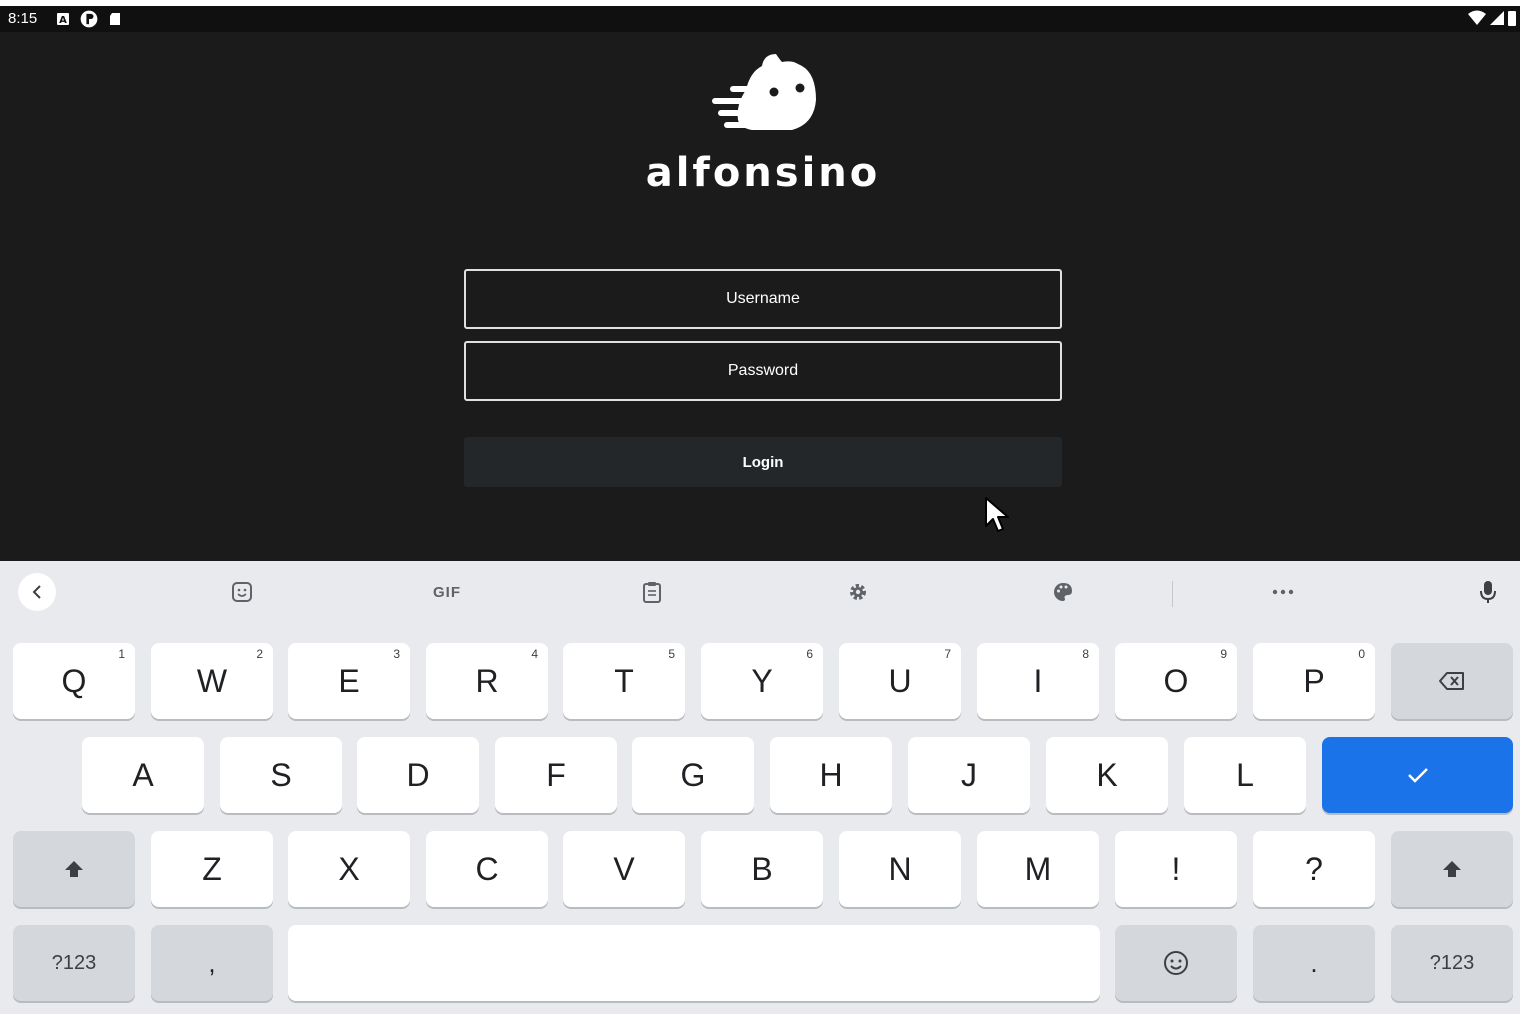 Image resolution: width=1520 pixels, height=1014 pixels. Describe the element at coordinates (349, 869) in the screenshot. I see `key-x: X` at that location.